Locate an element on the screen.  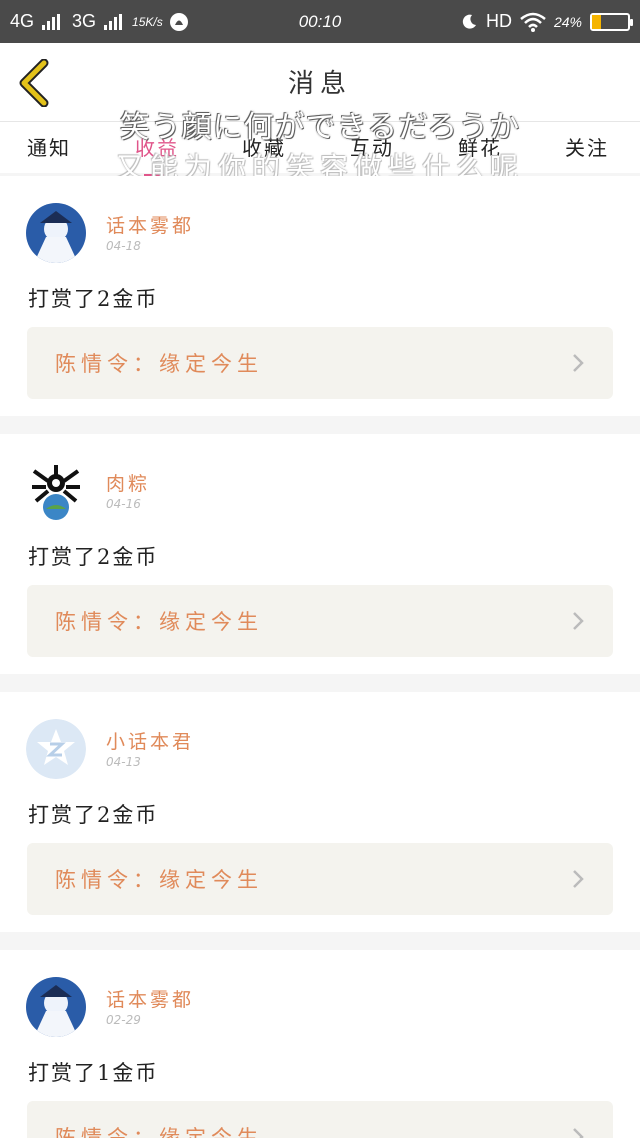
battery-icon is located at coordinates (611, 21).